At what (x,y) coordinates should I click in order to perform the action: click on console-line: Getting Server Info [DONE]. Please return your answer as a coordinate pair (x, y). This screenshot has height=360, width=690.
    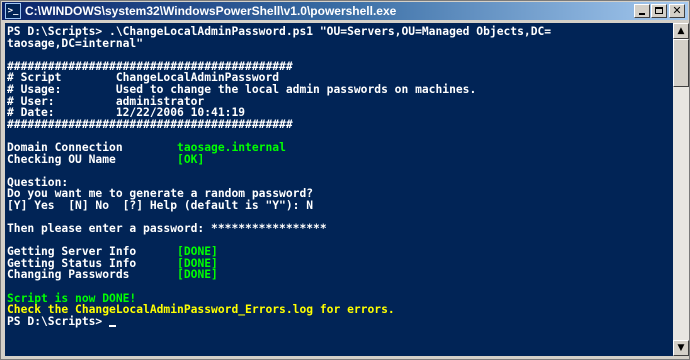
    Looking at the image, I should click on (279, 251).